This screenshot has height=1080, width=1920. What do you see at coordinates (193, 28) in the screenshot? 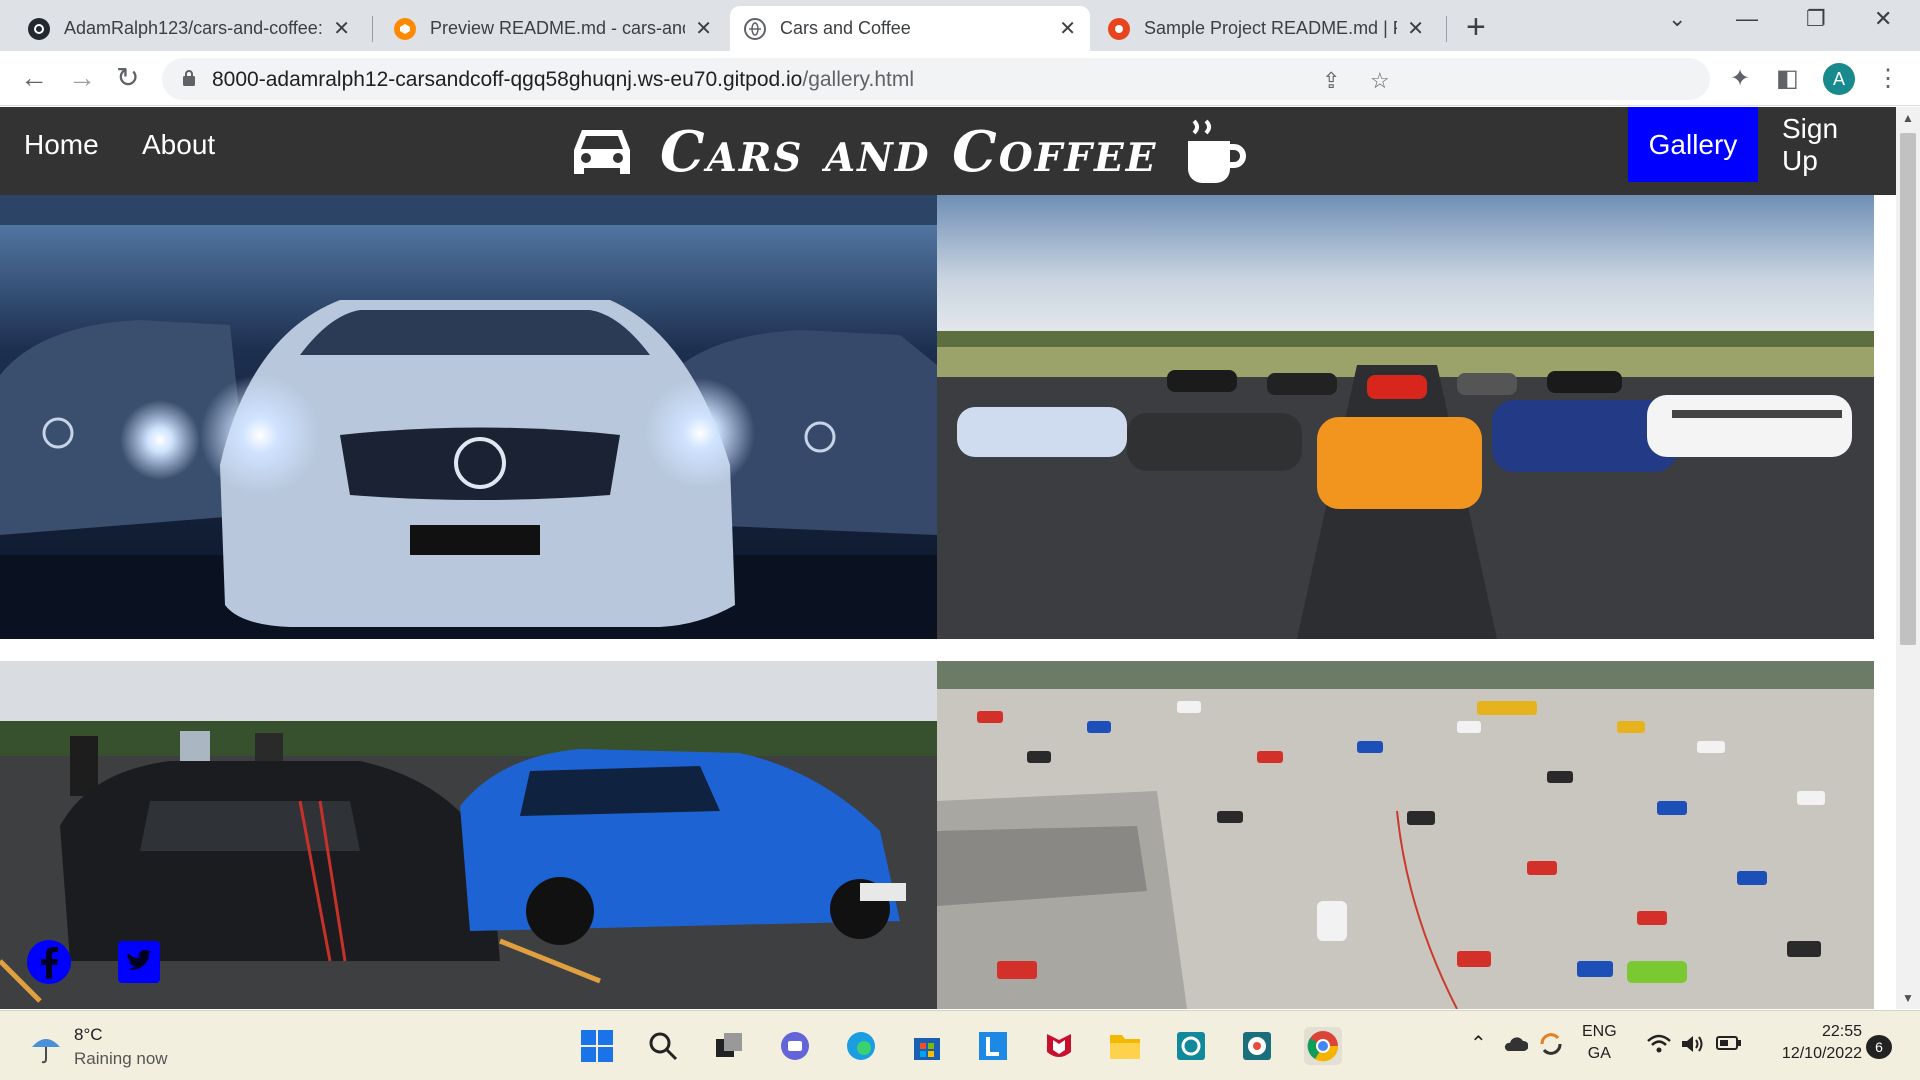
I see `tab-title: AdamRalph123/cars-and-coffee:` at bounding box center [193, 28].